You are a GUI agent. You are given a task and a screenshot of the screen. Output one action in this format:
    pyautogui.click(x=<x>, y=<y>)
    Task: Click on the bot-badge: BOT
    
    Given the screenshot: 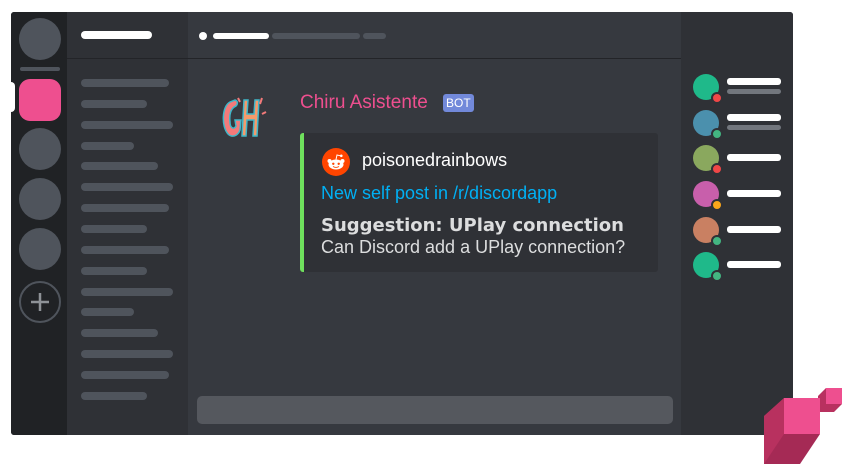 What is the action you would take?
    pyautogui.click(x=458, y=103)
    